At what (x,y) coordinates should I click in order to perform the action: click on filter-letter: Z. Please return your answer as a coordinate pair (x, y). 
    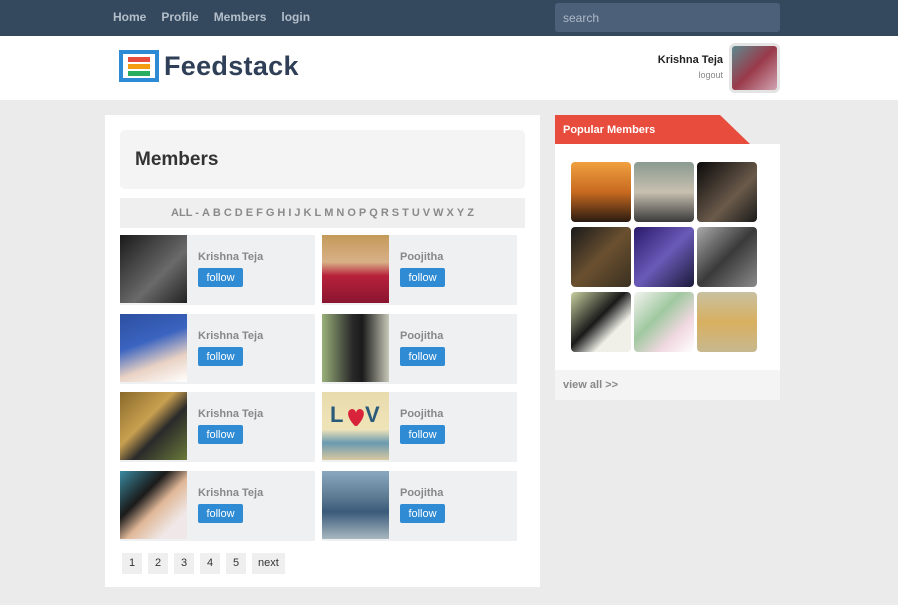
    Looking at the image, I should click on (470, 213).